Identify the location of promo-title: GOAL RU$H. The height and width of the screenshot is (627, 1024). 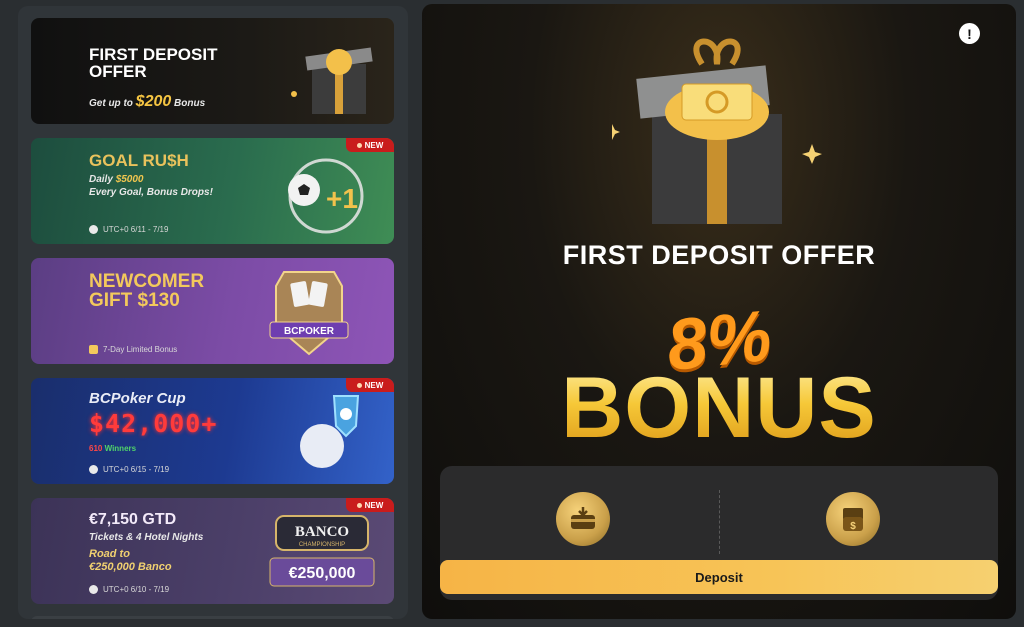
(139, 160).